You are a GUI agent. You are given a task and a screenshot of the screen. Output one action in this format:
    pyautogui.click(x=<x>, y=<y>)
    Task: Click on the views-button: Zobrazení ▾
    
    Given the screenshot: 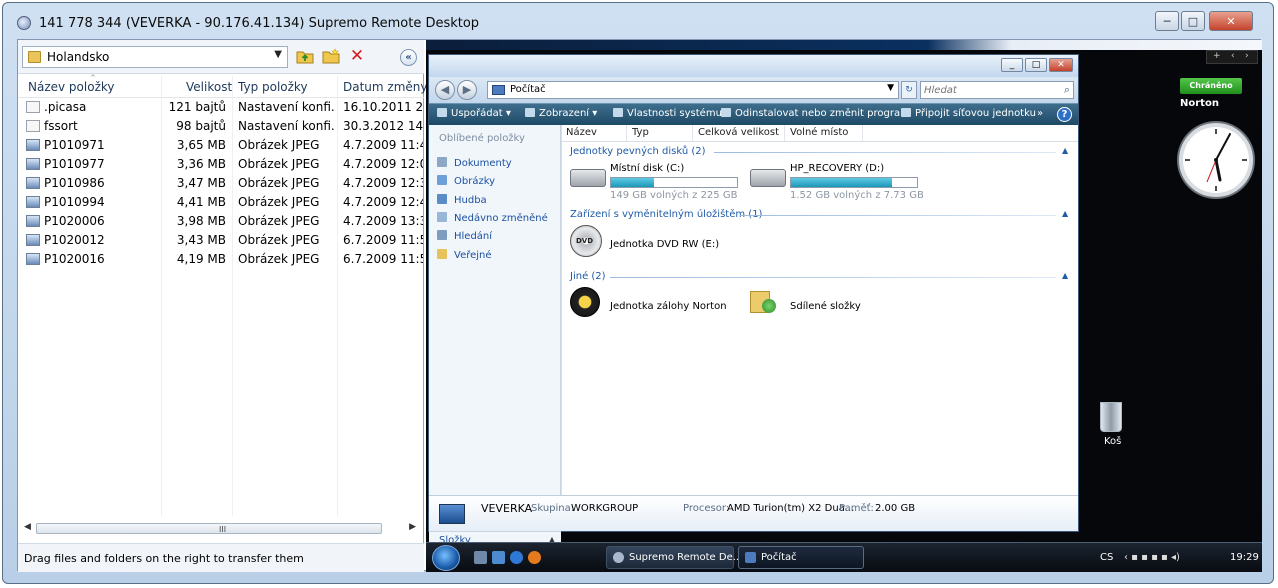 What is the action you would take?
    pyautogui.click(x=561, y=113)
    